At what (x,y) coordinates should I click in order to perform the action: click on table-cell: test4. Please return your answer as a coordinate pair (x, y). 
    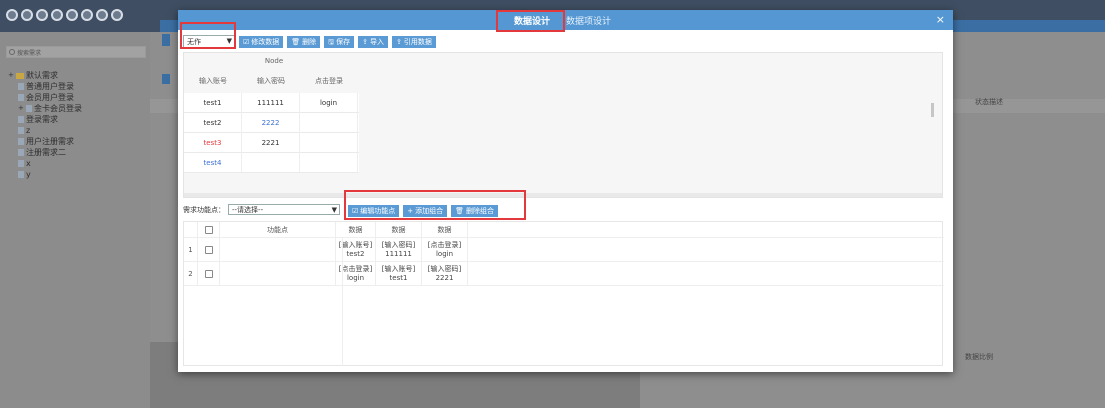
    Looking at the image, I should click on (213, 163).